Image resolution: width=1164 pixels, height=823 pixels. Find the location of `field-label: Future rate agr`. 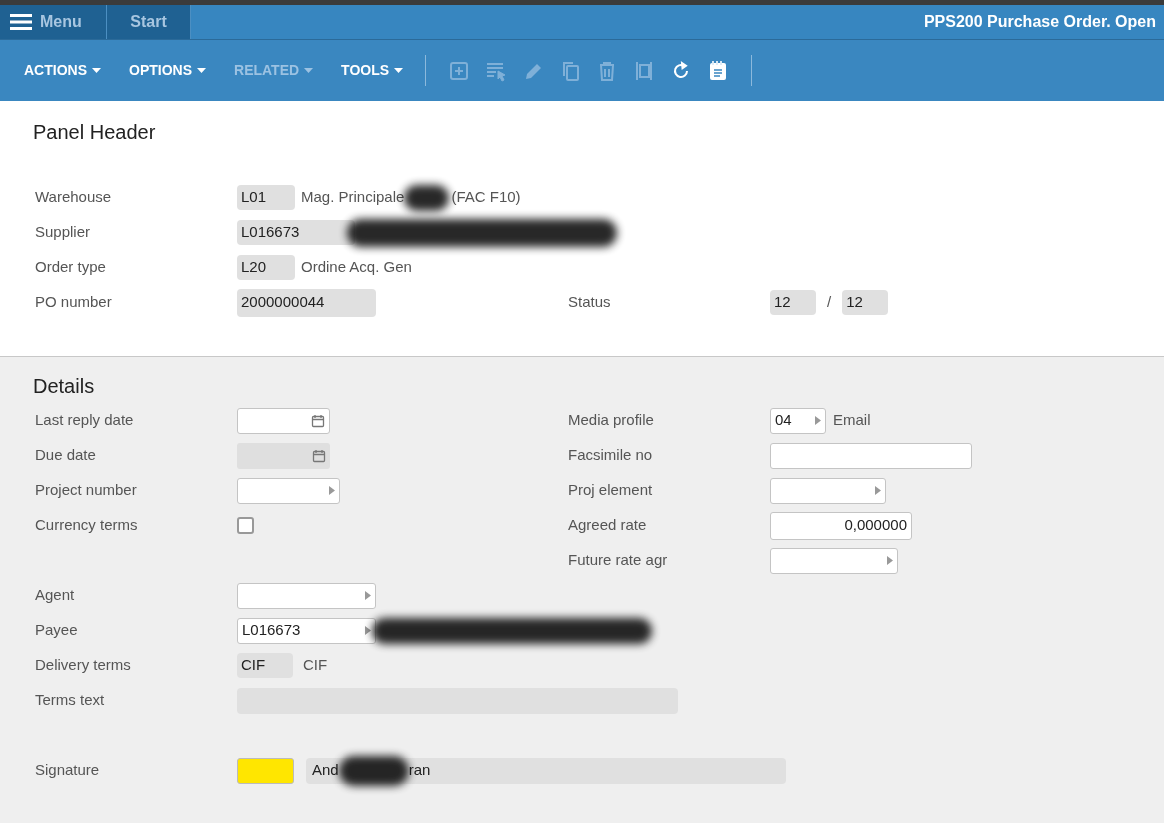

field-label: Future rate agr is located at coordinates (618, 560).